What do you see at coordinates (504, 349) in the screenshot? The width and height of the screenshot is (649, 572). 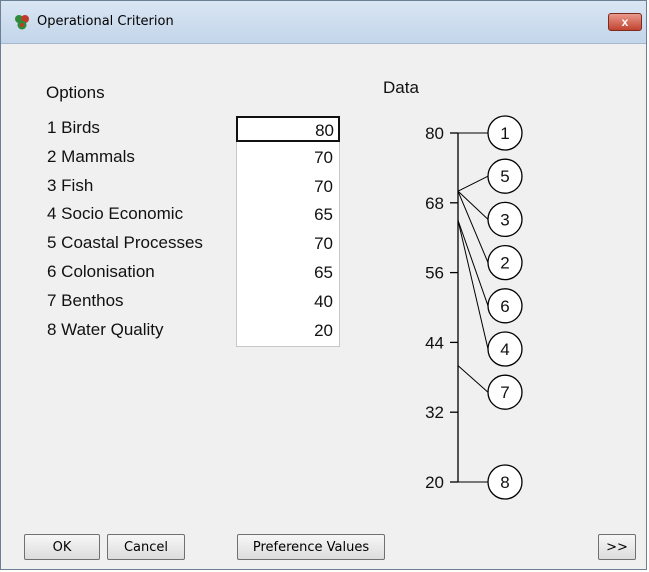 I see `option-node-label: 4` at bounding box center [504, 349].